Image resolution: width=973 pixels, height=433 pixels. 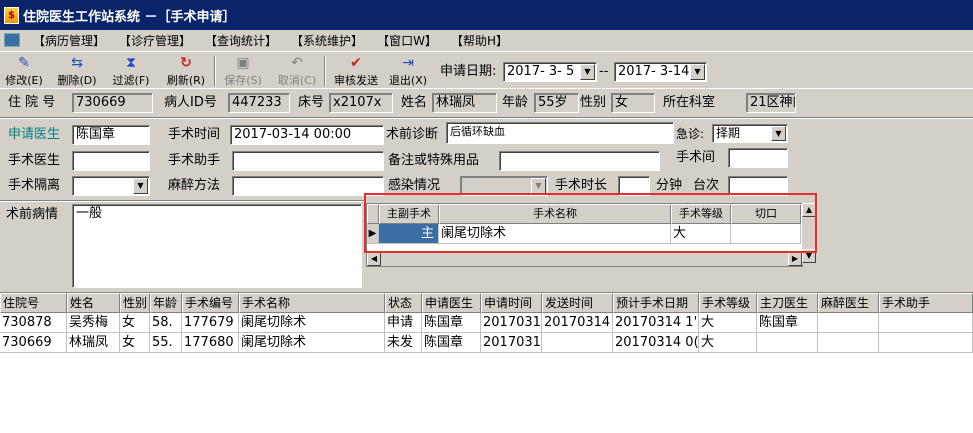 What do you see at coordinates (656, 343) in the screenshot?
I see `table-cell: 20170314 0(` at bounding box center [656, 343].